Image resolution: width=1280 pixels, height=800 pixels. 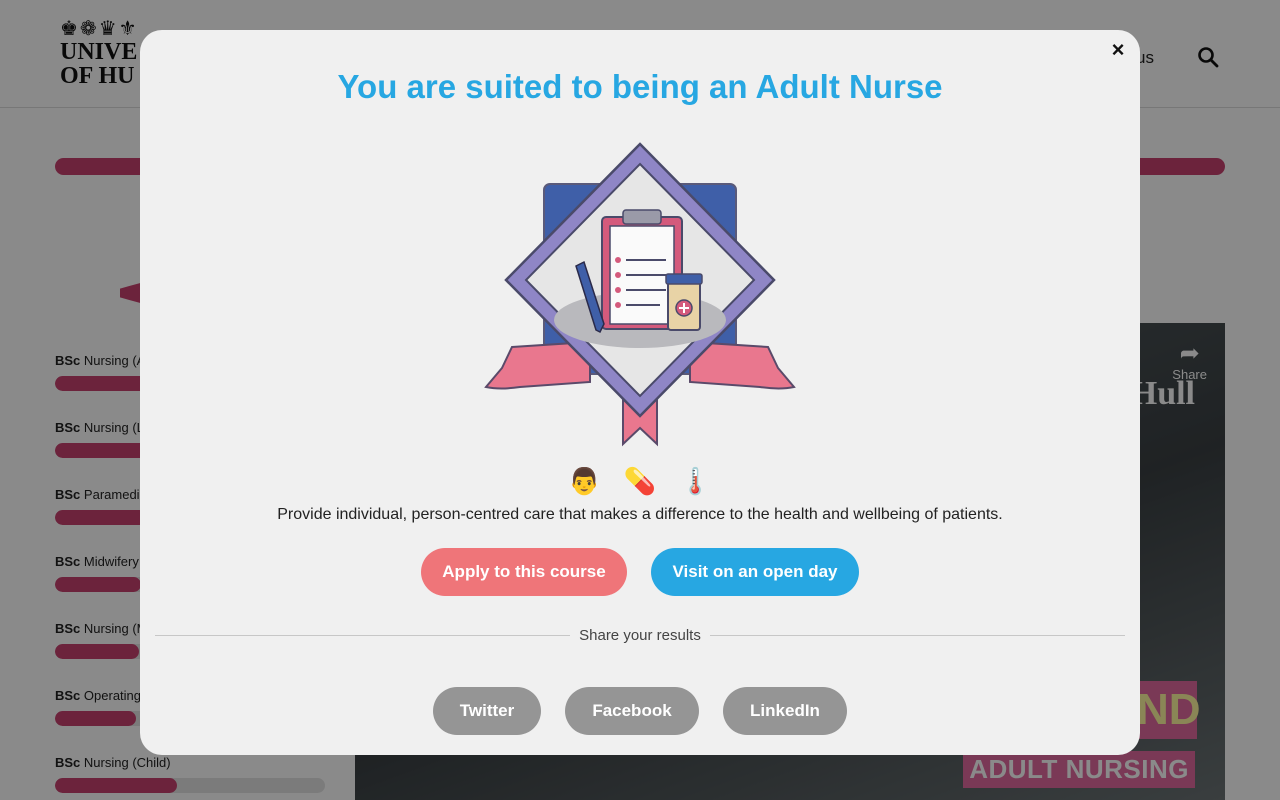 What do you see at coordinates (632, 711) in the screenshot?
I see `facebook-share-button: Facebook` at bounding box center [632, 711].